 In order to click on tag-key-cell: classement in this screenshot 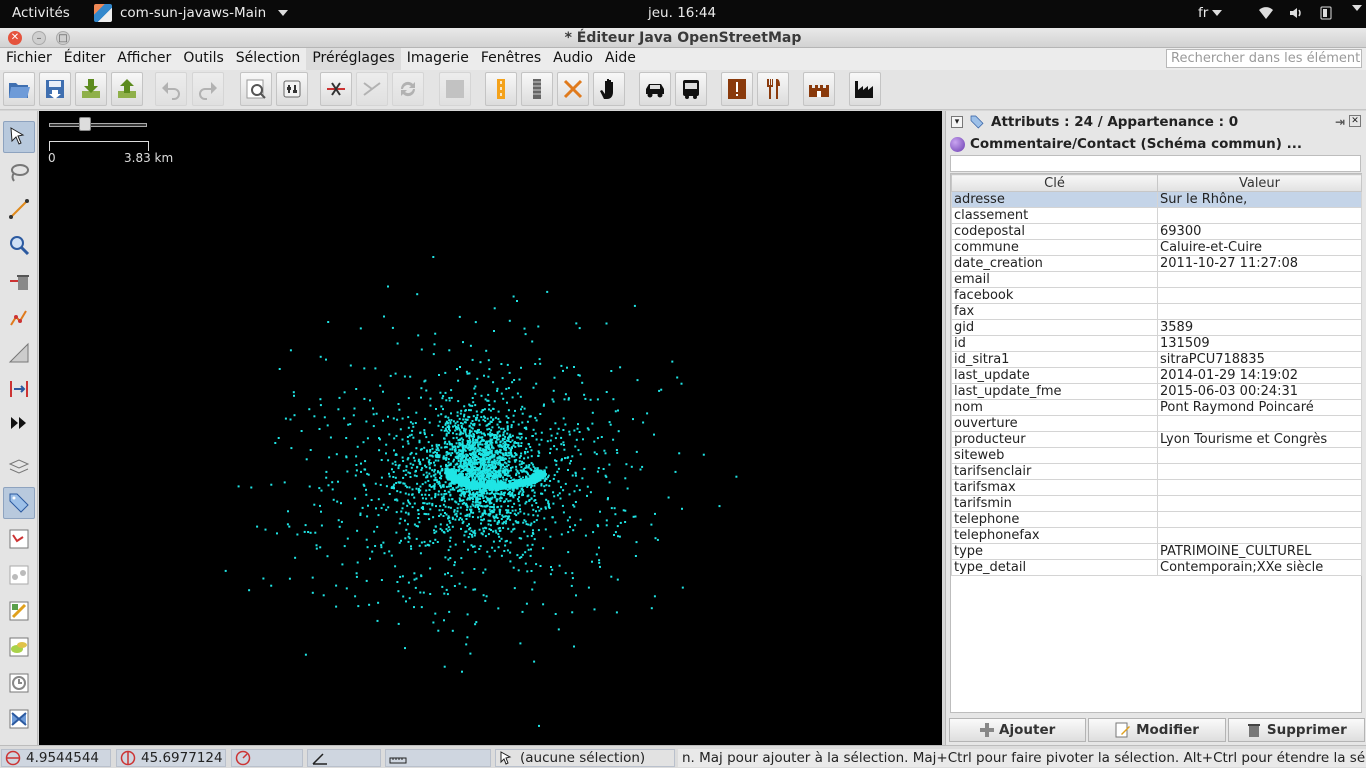, I will do `click(1054, 215)`.